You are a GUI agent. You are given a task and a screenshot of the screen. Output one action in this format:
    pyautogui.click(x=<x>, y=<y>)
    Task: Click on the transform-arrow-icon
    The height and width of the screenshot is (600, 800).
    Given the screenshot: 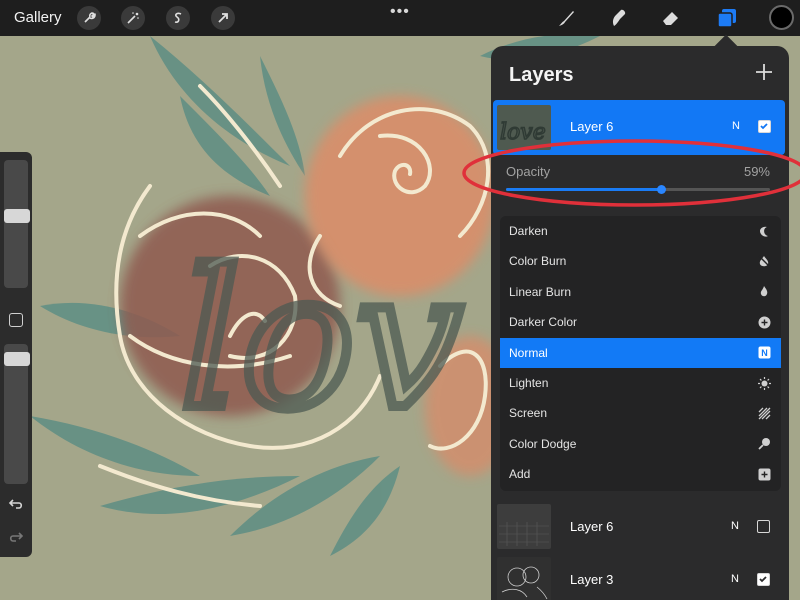 What is the action you would take?
    pyautogui.click(x=223, y=18)
    